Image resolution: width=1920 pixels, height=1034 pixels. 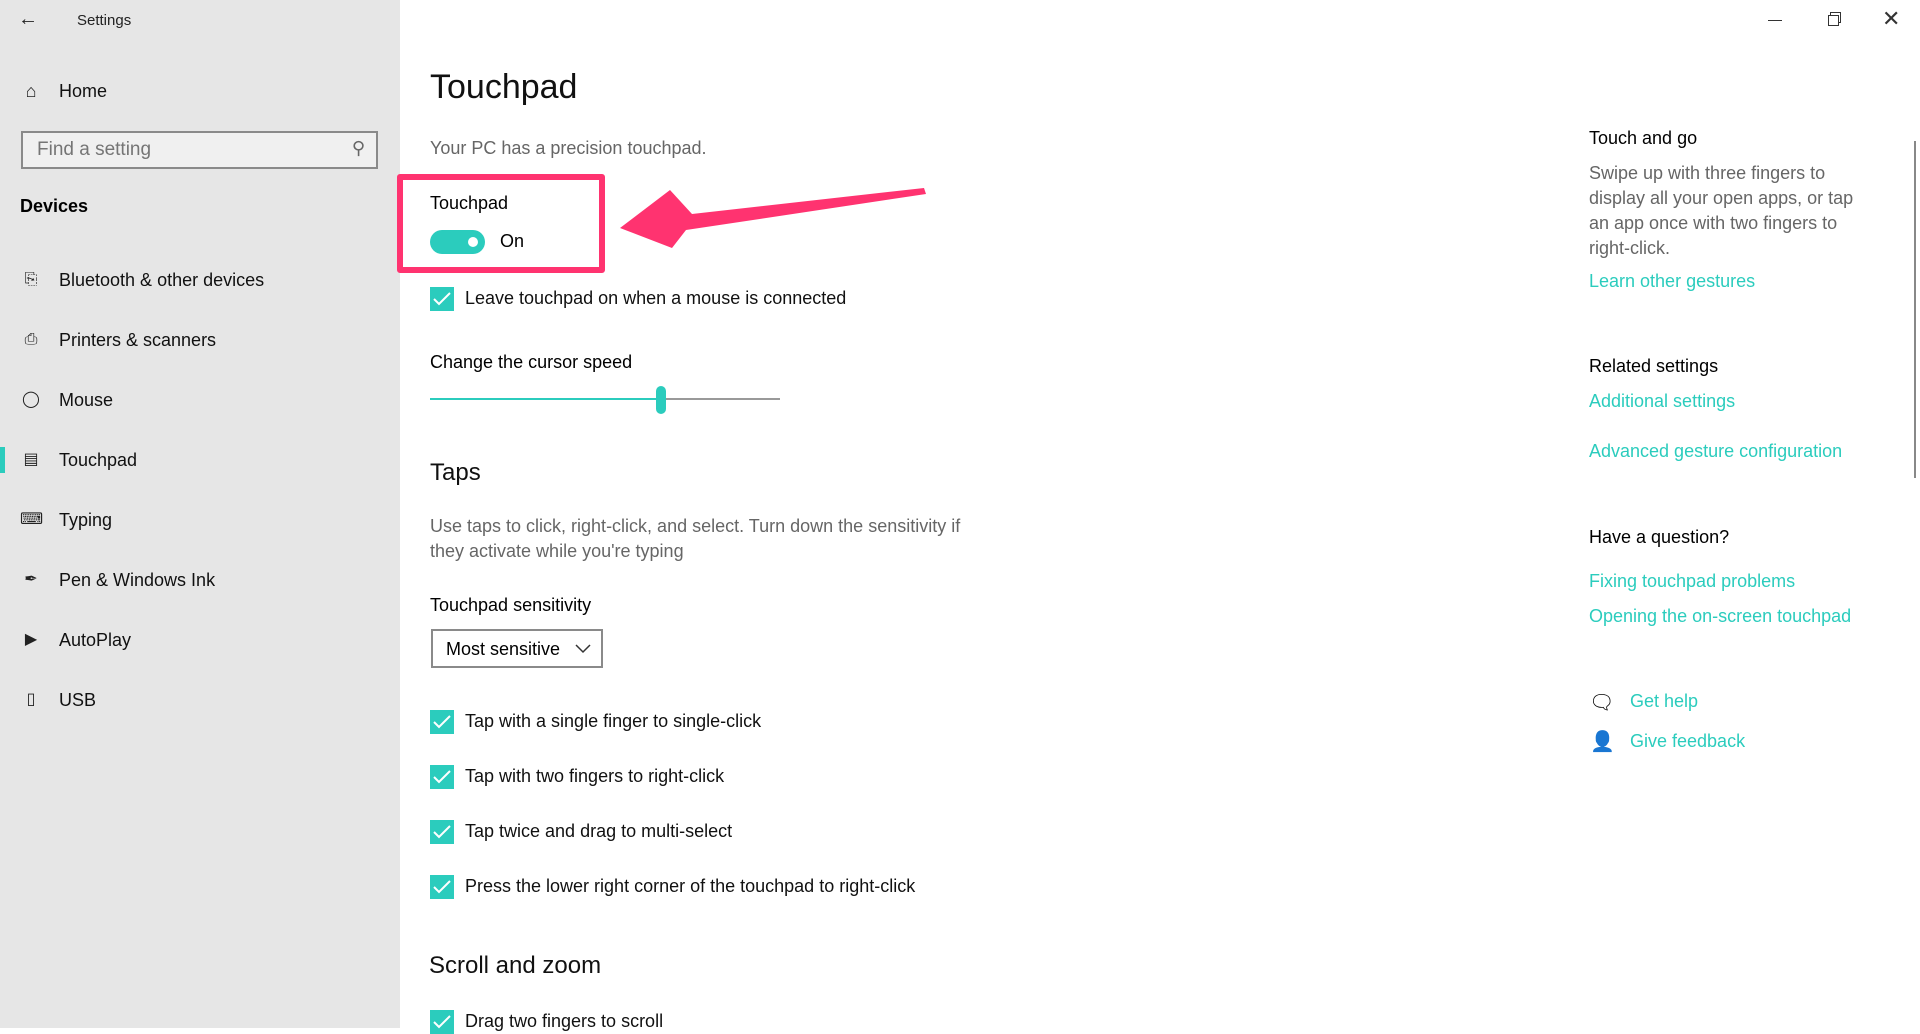 I want to click on advanced-gesture-link: Advanced gesture configuration, so click(x=1715, y=451).